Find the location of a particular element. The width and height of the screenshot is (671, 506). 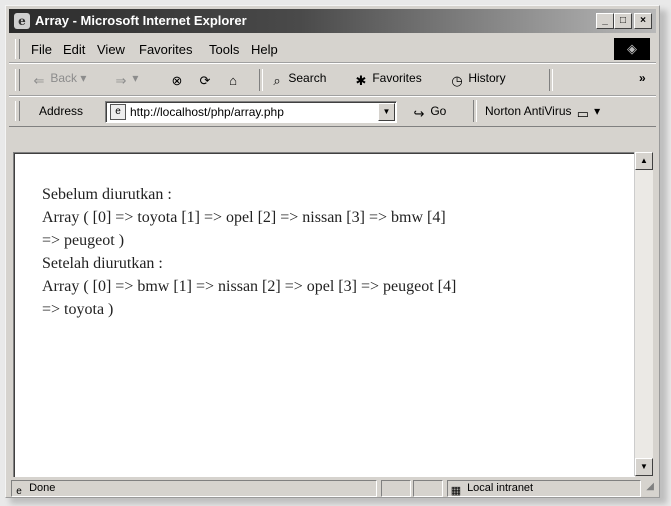

go-button: ↪ Go is located at coordinates (429, 113).